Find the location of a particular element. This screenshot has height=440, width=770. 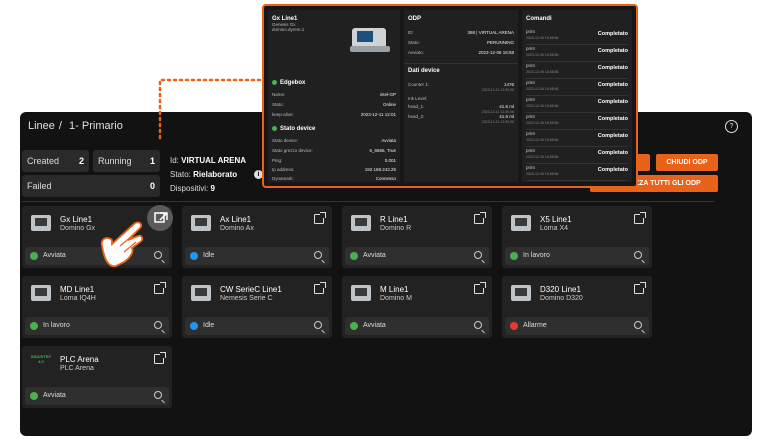

machine-card: MD Line1 Loma IQ4H In lavoro is located at coordinates (97, 307).